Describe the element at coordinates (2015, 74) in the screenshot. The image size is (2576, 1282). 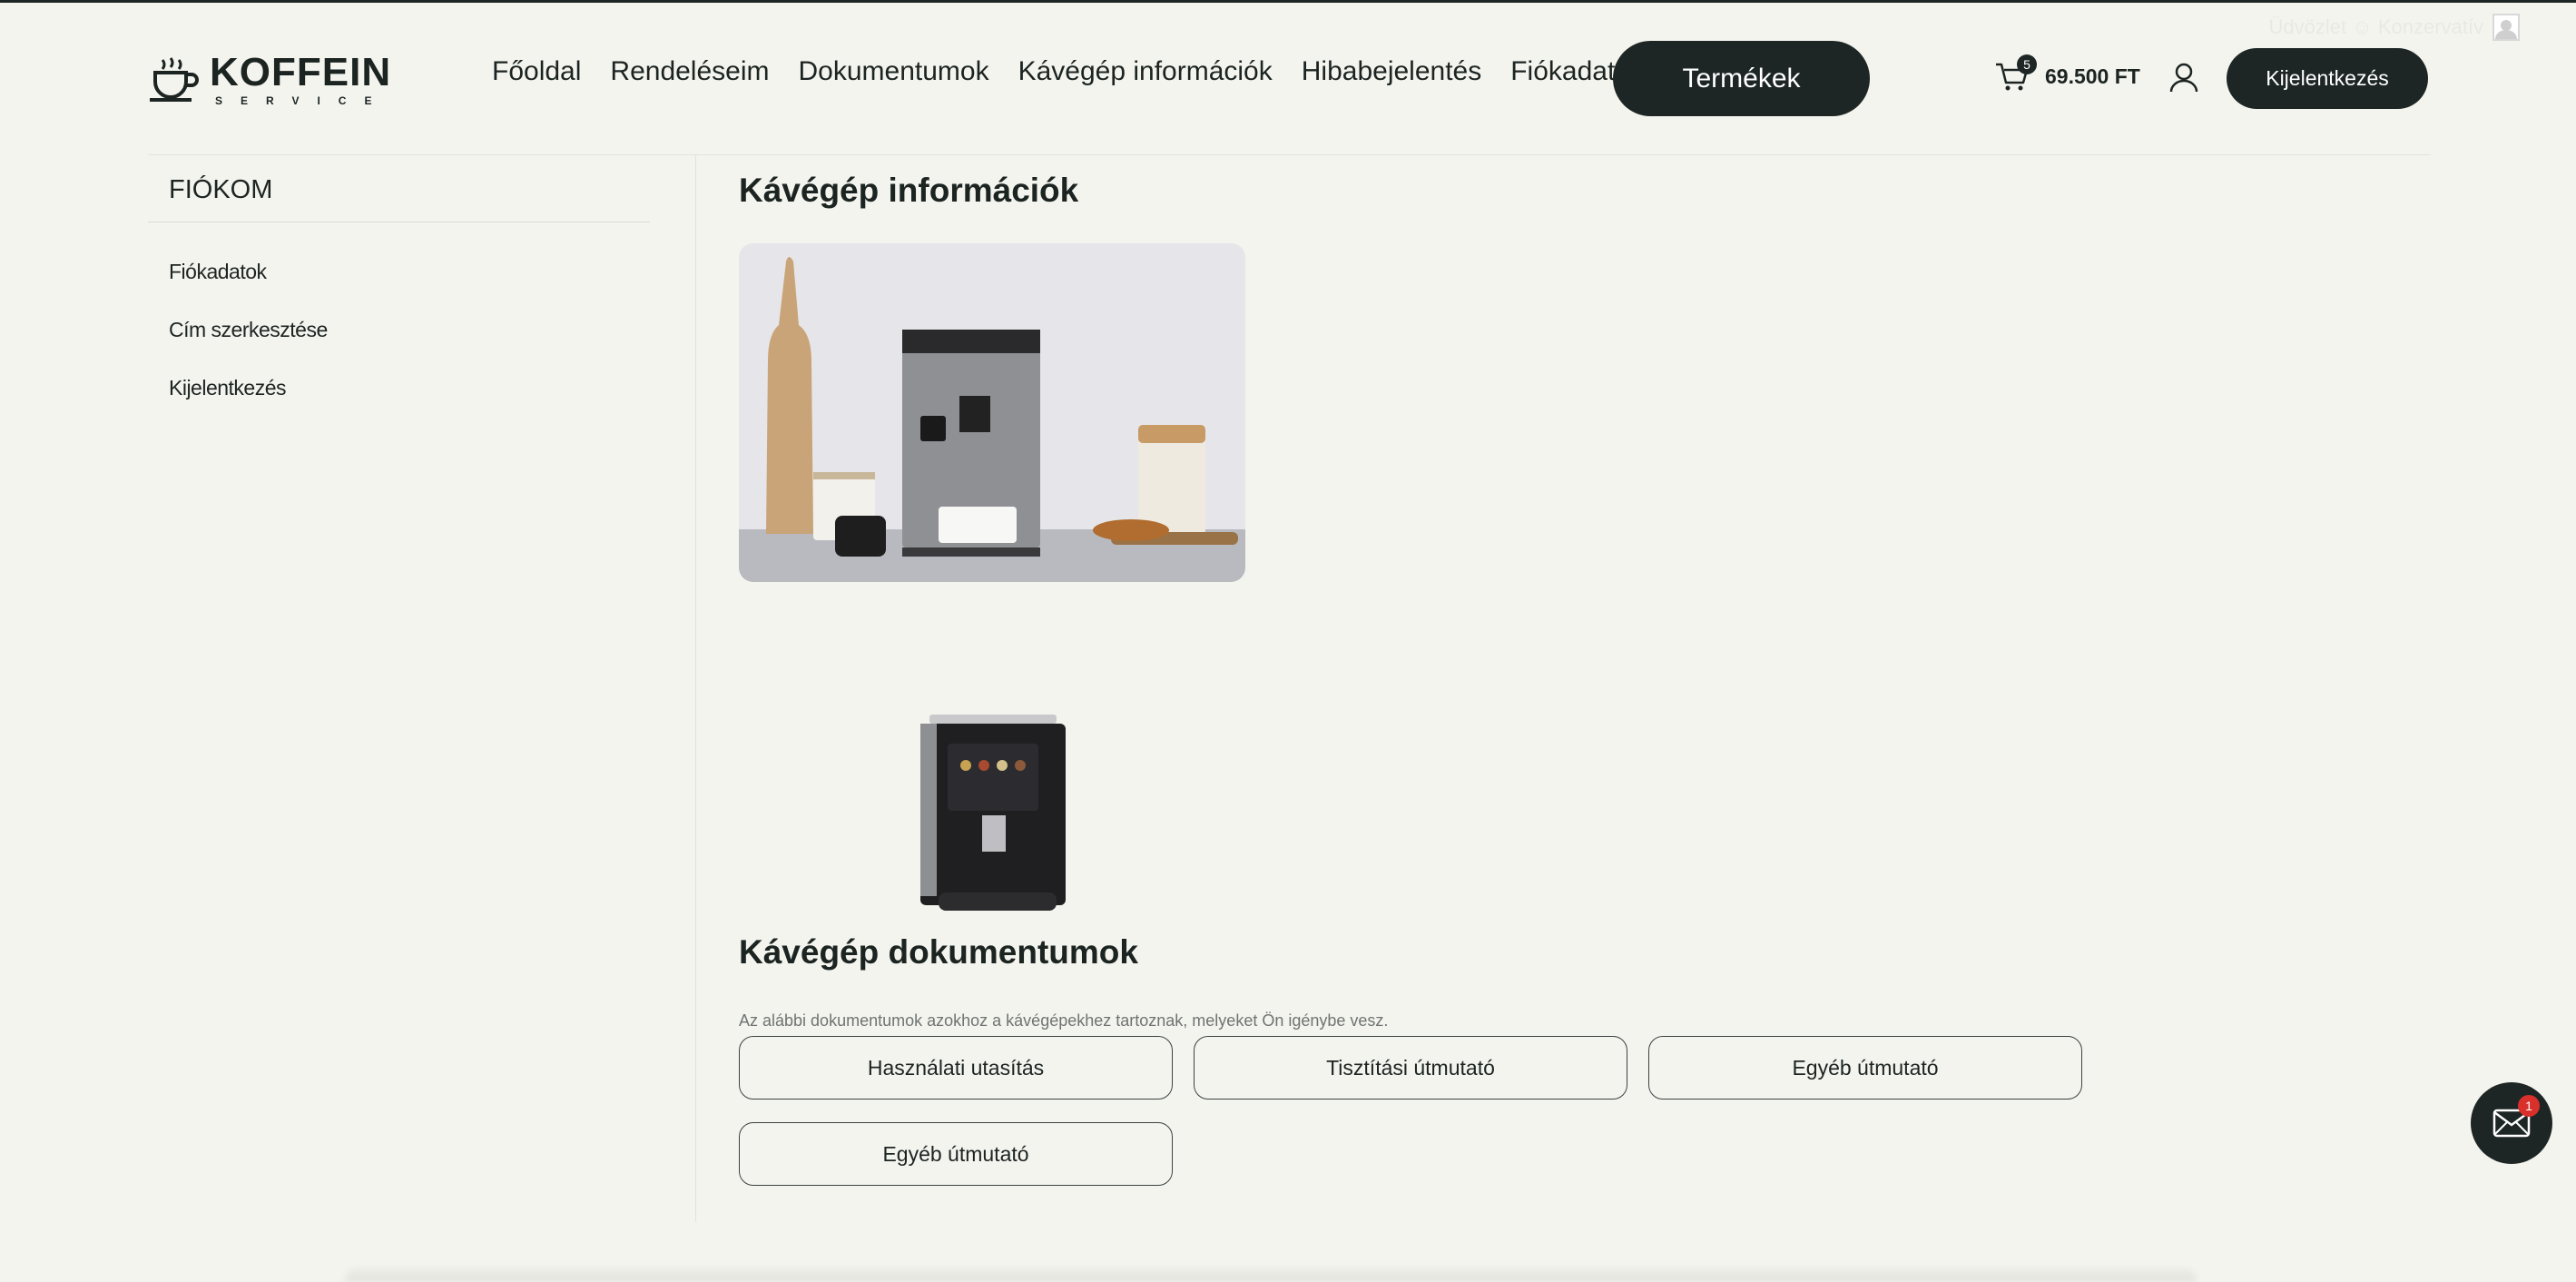
I see `cart-icon: 5` at that location.